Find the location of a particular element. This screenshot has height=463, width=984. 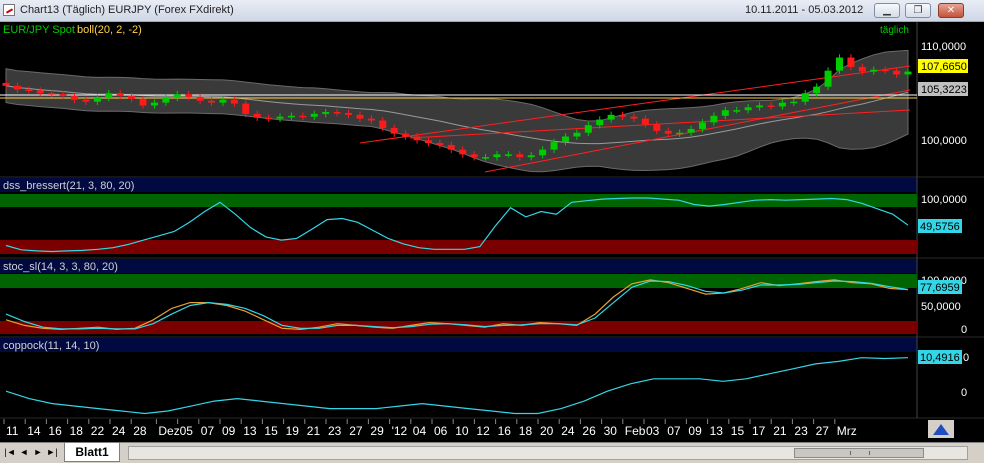

x-axis-label: 26 is located at coordinates (589, 431).